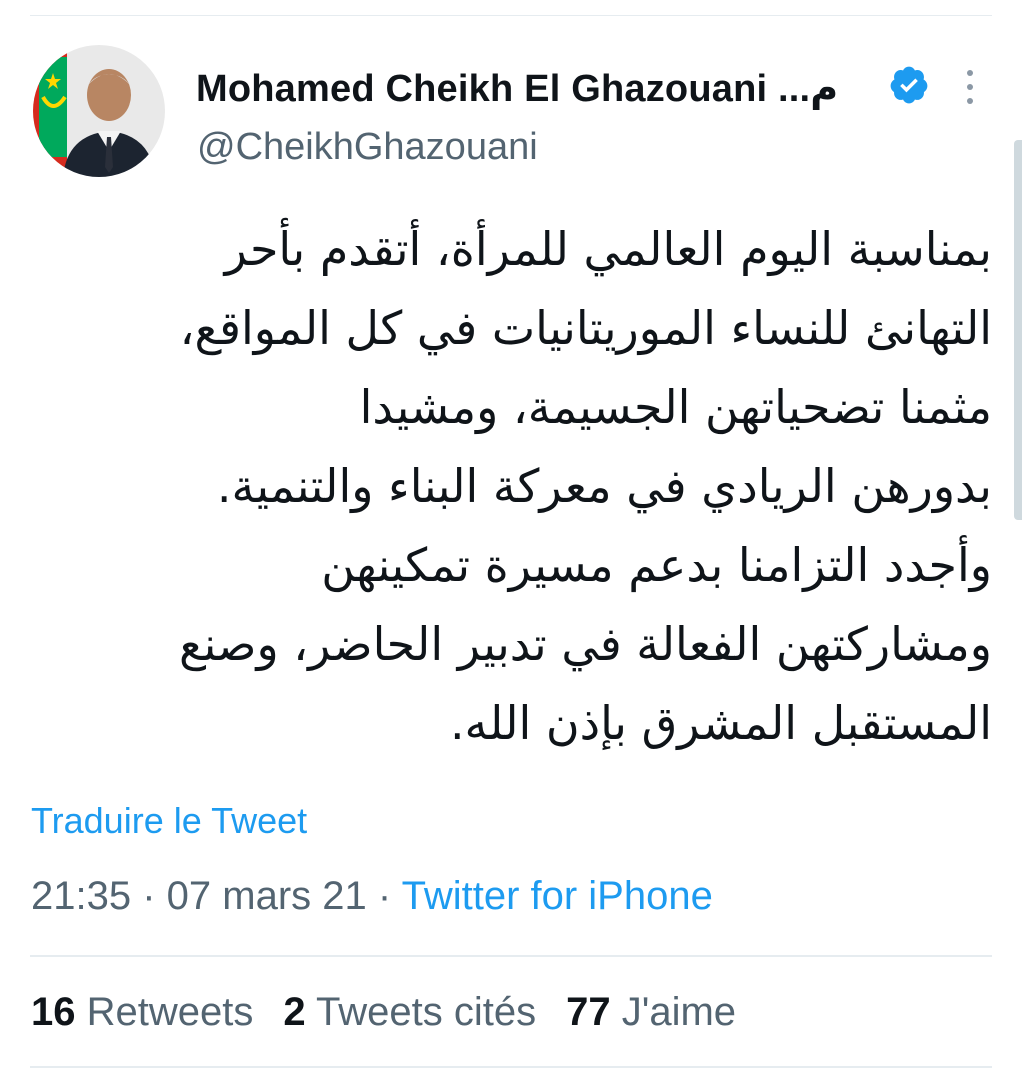  What do you see at coordinates (588, 1012) in the screenshot?
I see `likes-count: 77` at bounding box center [588, 1012].